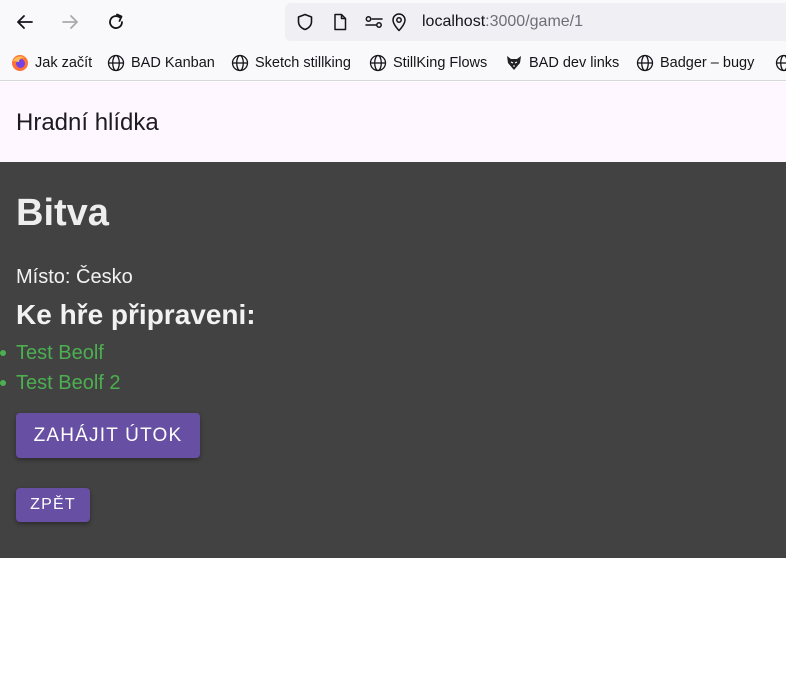 This screenshot has width=786, height=683. Describe the element at coordinates (68, 383) in the screenshot. I see `player-name: Test Beolf 2` at that location.